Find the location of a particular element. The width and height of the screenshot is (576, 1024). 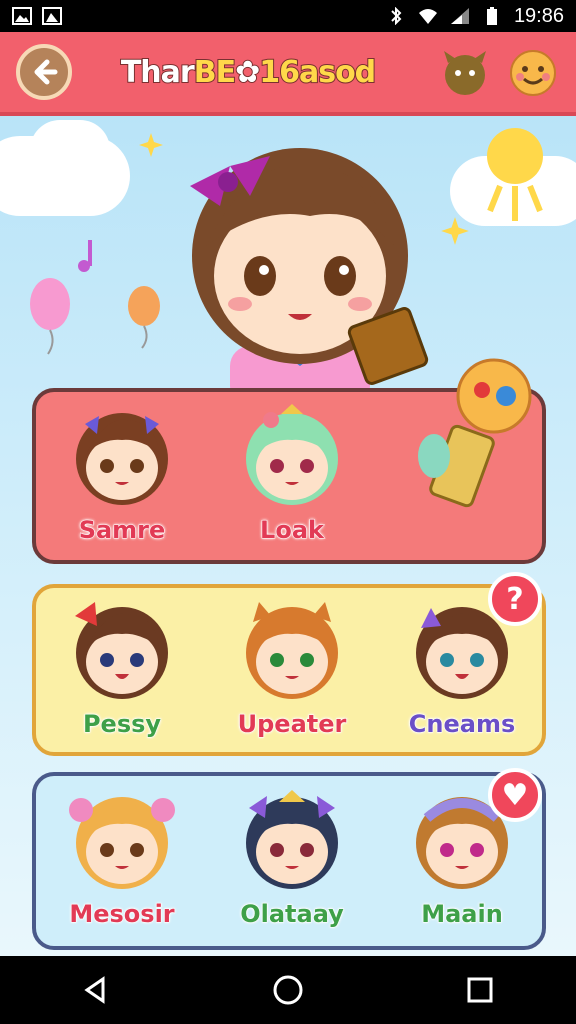

key-item-icon is located at coordinates (479, 441).